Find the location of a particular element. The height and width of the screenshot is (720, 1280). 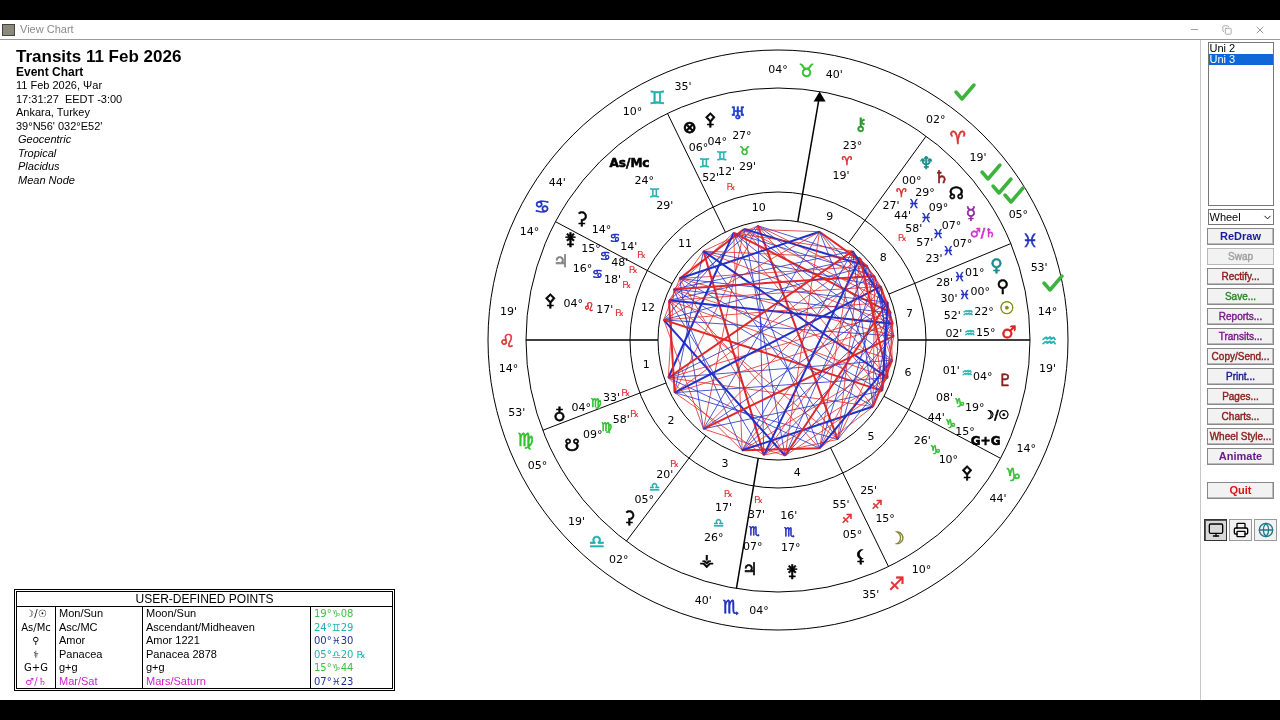

cusp-degree: 10° is located at coordinates (921, 570).